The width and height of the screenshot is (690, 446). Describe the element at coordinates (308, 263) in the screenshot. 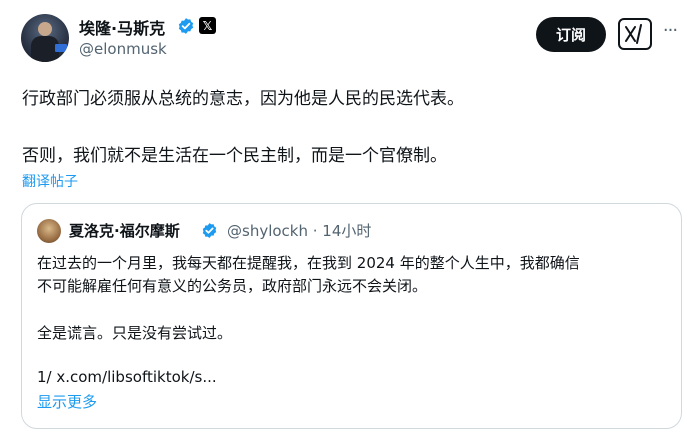

I see `quoted-text-line-1: 在过去的一个月里，我每天都在提醒我，在我到 2024 年的整个人生中，我都确信` at that location.